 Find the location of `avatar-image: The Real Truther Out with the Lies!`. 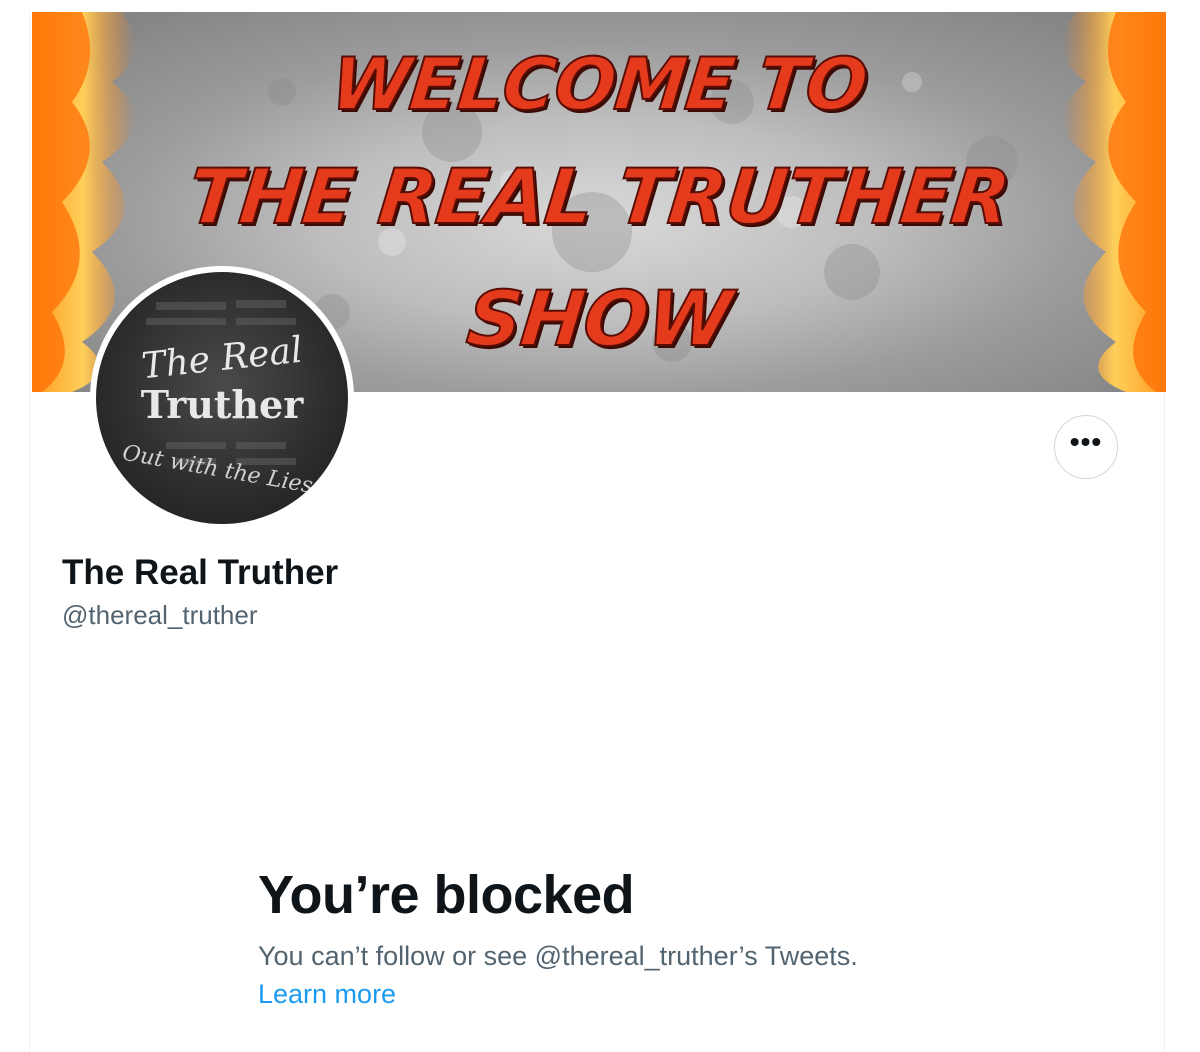

avatar-image: The Real Truther Out with the Lies! is located at coordinates (222, 398).